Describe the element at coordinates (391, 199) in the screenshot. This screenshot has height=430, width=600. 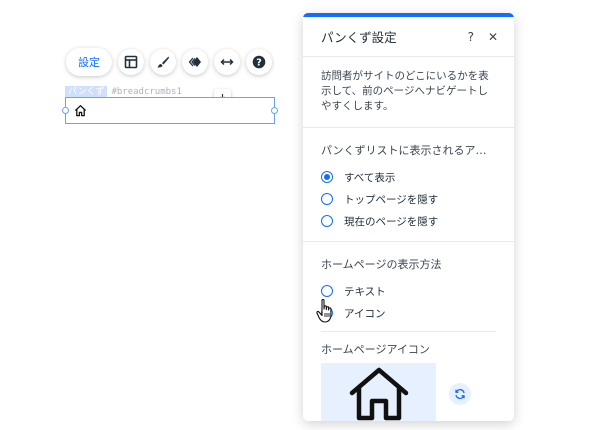
I see `radio-label: トップページを隠す` at that location.